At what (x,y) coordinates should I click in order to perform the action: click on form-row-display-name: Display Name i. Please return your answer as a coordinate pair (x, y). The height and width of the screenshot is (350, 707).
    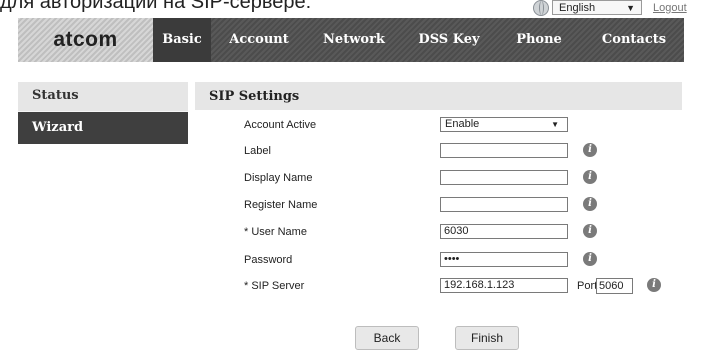
    Looking at the image, I should click on (464, 180).